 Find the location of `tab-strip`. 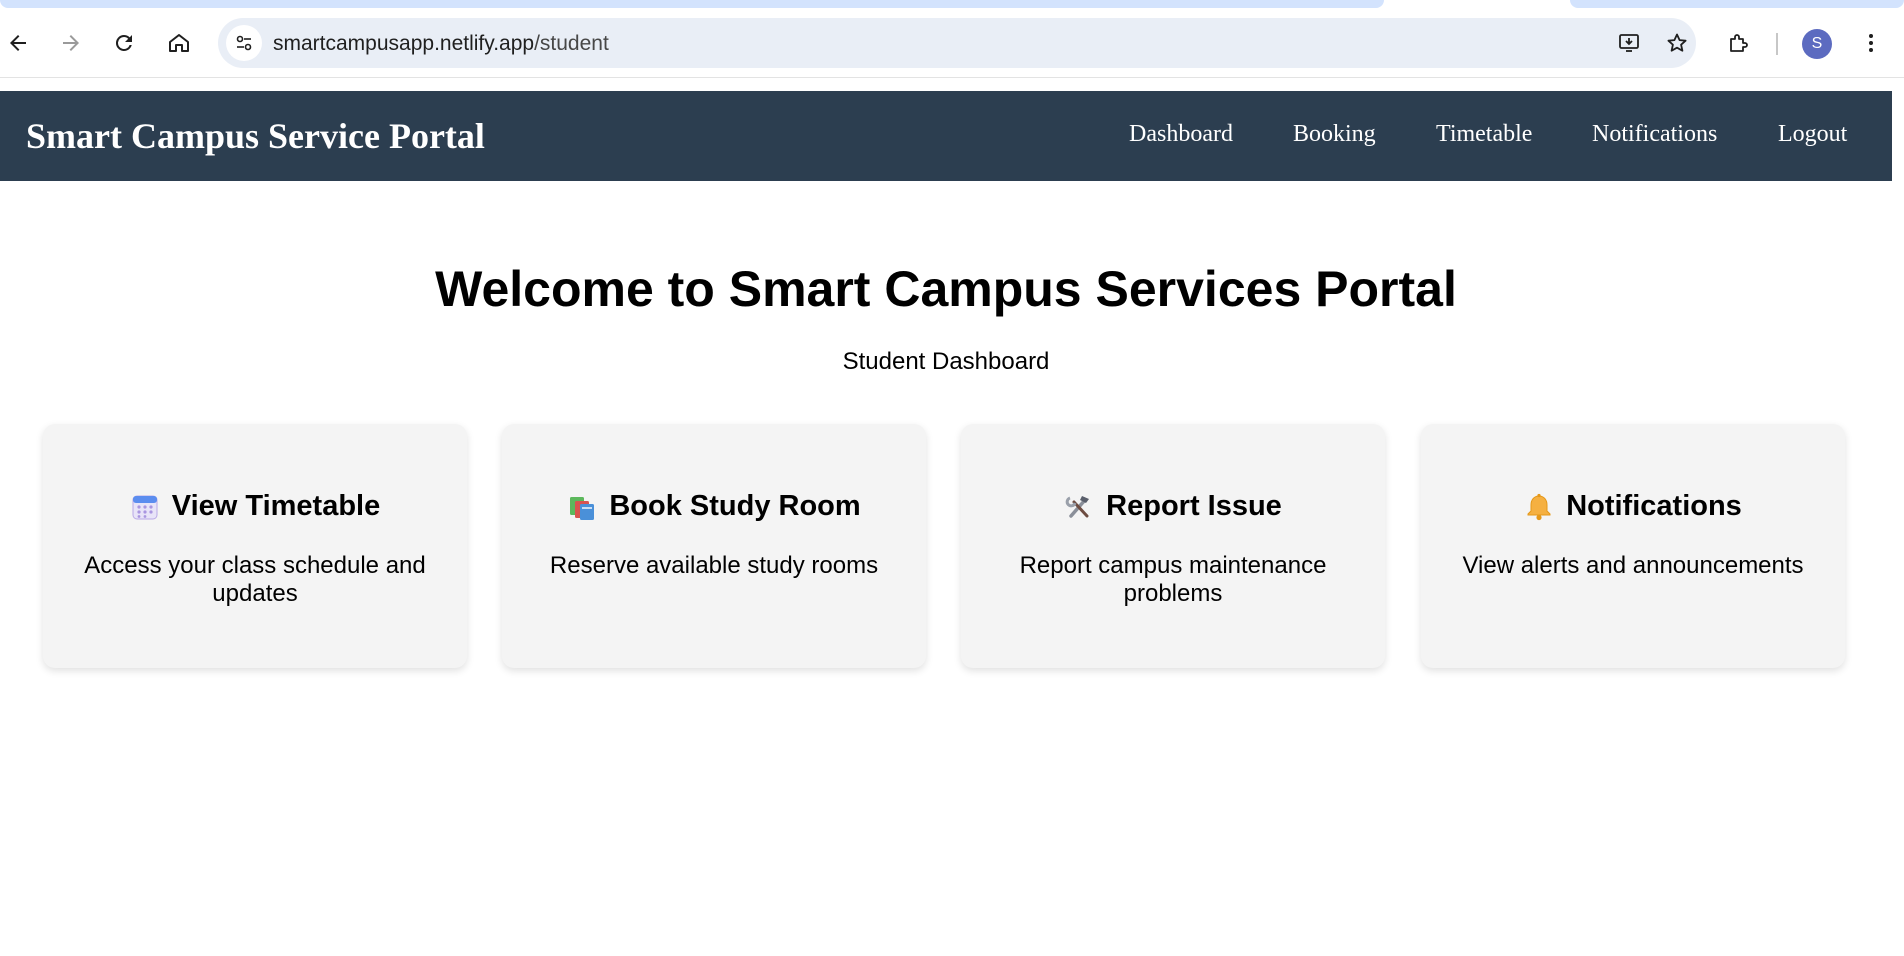

tab-strip is located at coordinates (952, 4).